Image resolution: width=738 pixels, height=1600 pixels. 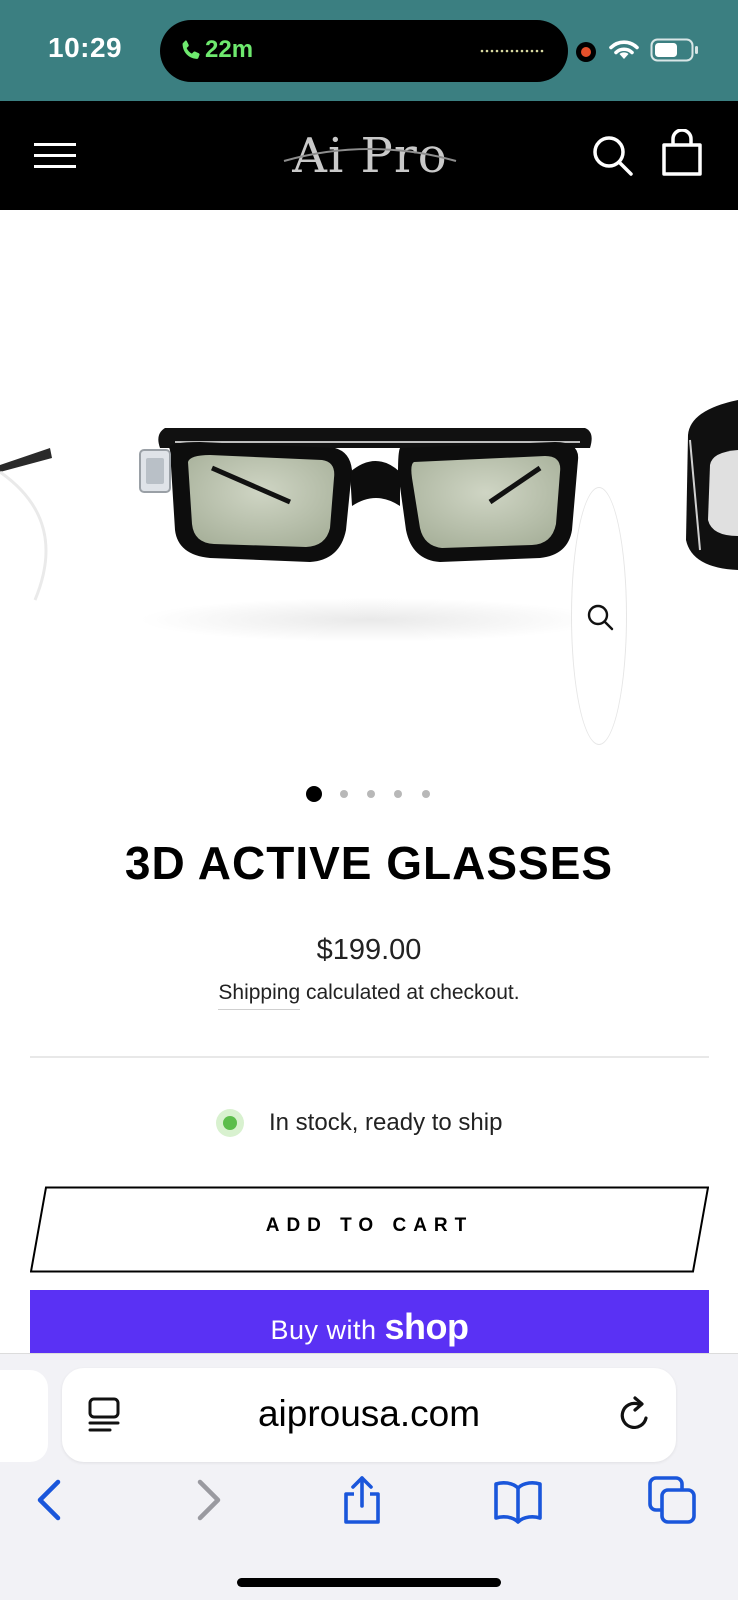 What do you see at coordinates (672, 1500) in the screenshot?
I see `tabs-icon` at bounding box center [672, 1500].